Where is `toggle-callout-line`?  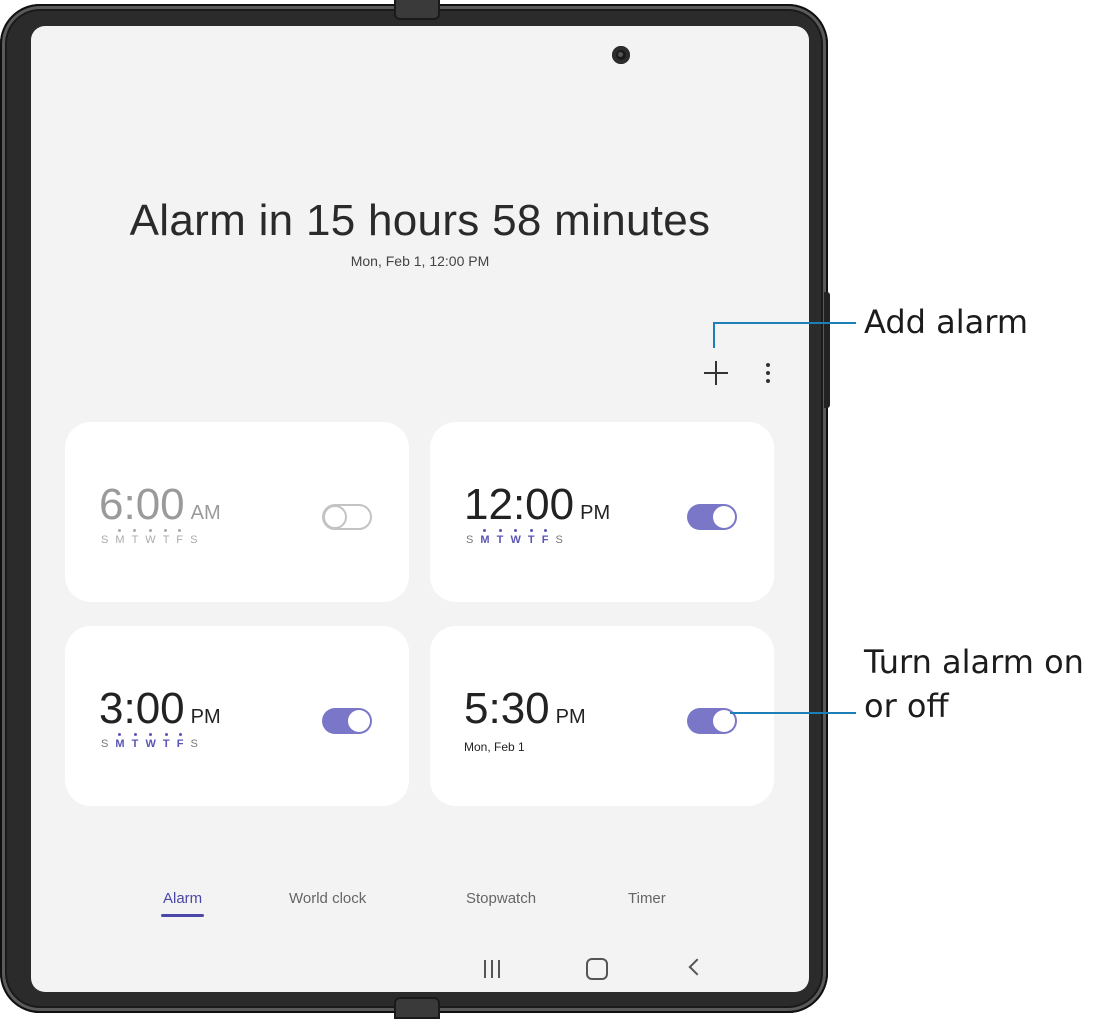
toggle-callout-line is located at coordinates (793, 713).